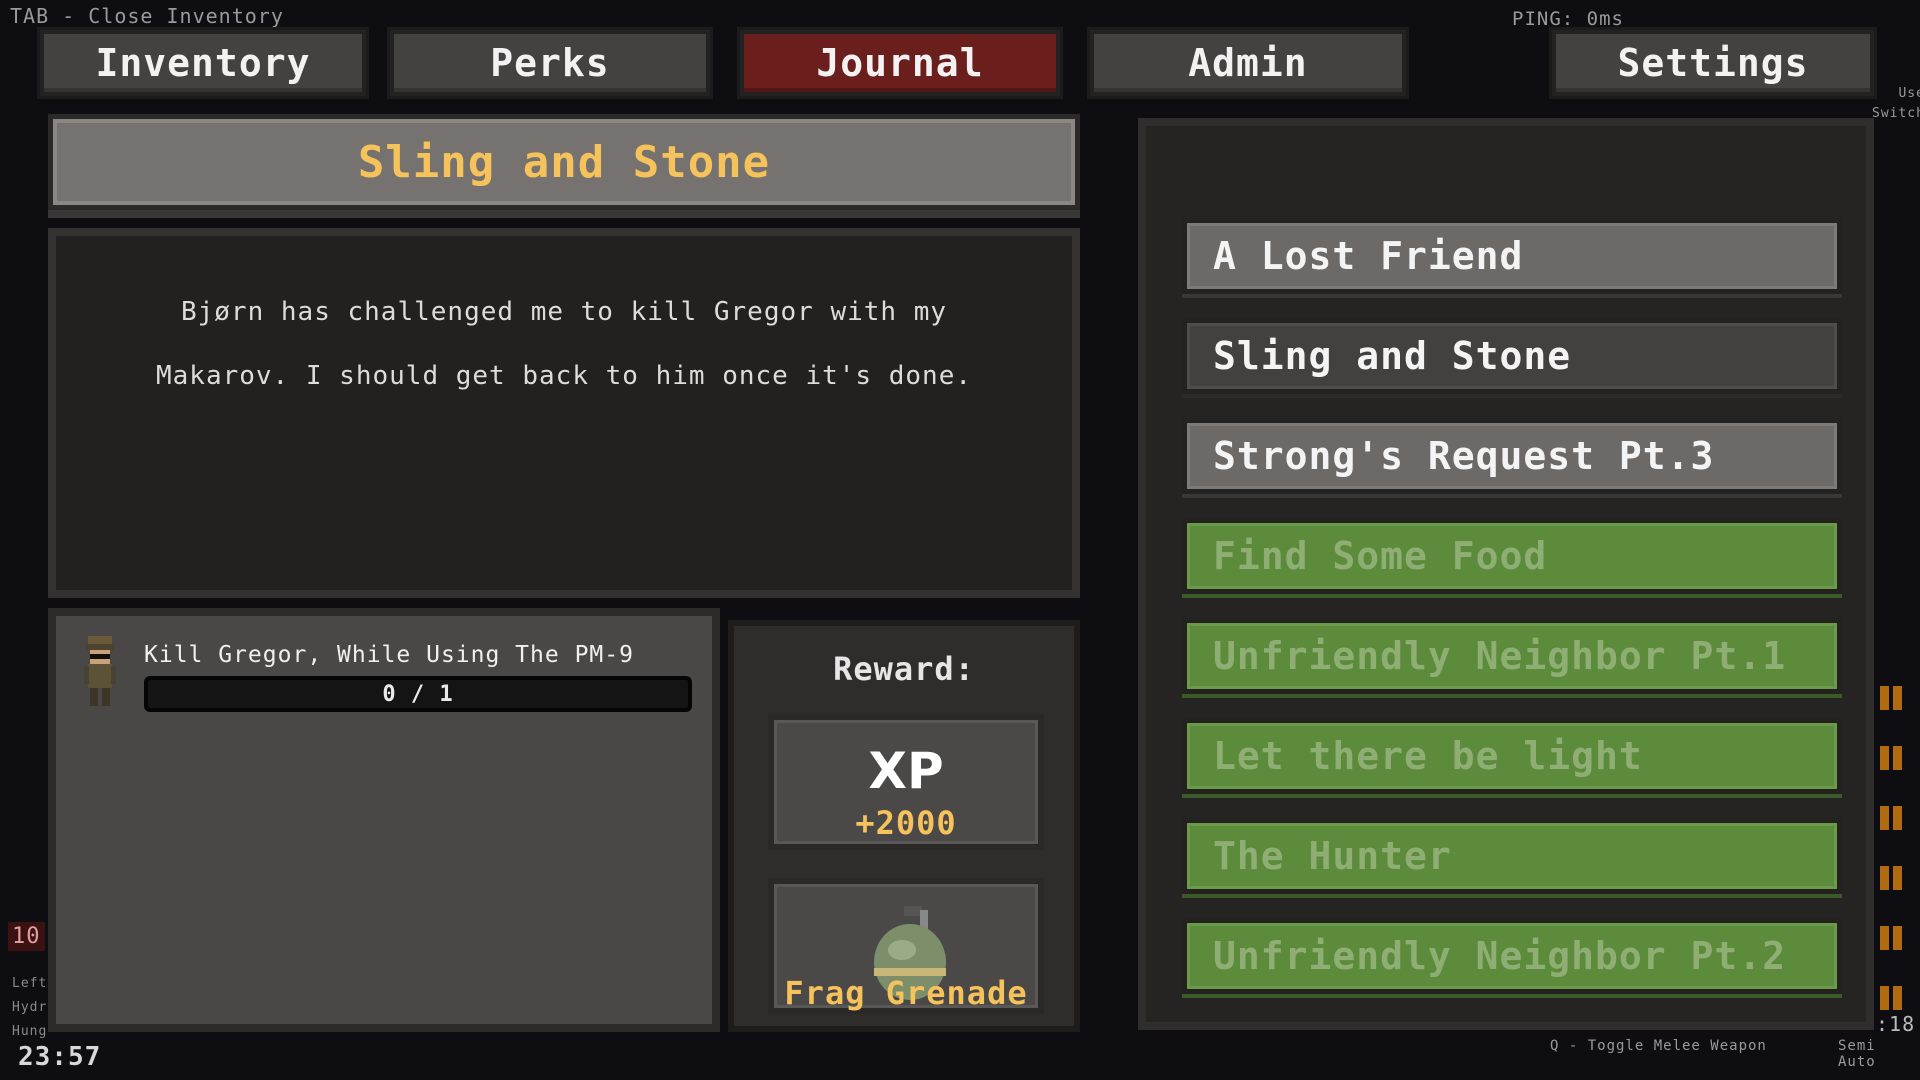 The width and height of the screenshot is (1920, 1080). I want to click on reward-heading: Reward:, so click(904, 669).